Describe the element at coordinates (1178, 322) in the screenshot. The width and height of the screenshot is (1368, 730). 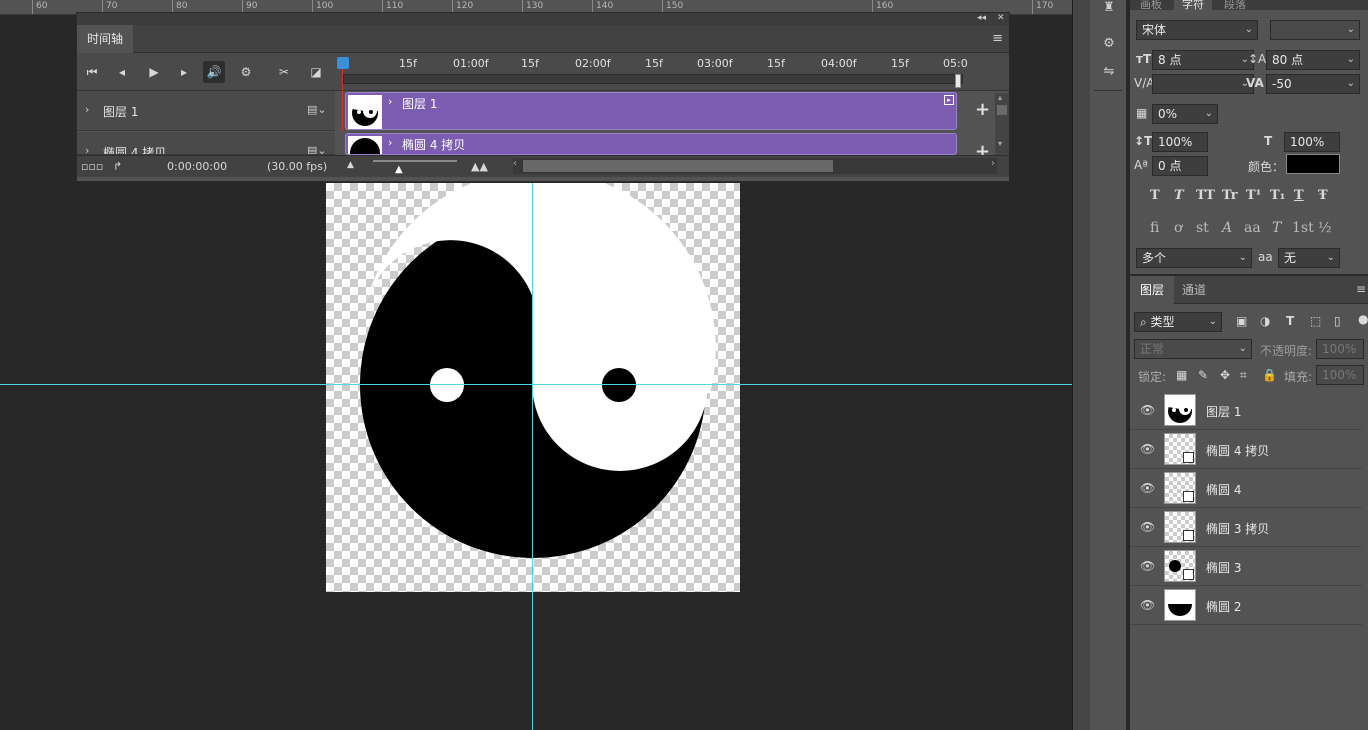
I see `layer-filter-select: ⌕ 类型 ⌄` at that location.